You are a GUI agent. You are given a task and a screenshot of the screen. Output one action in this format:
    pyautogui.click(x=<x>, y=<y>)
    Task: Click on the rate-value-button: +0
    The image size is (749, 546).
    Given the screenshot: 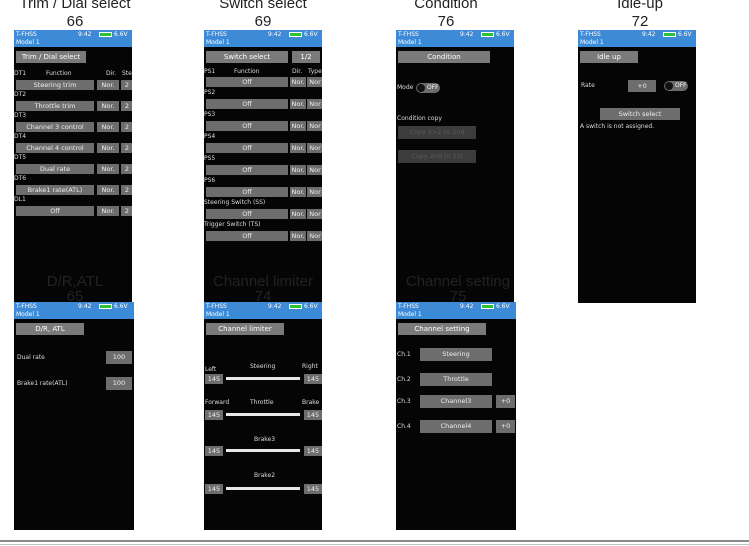 What is the action you would take?
    pyautogui.click(x=642, y=86)
    